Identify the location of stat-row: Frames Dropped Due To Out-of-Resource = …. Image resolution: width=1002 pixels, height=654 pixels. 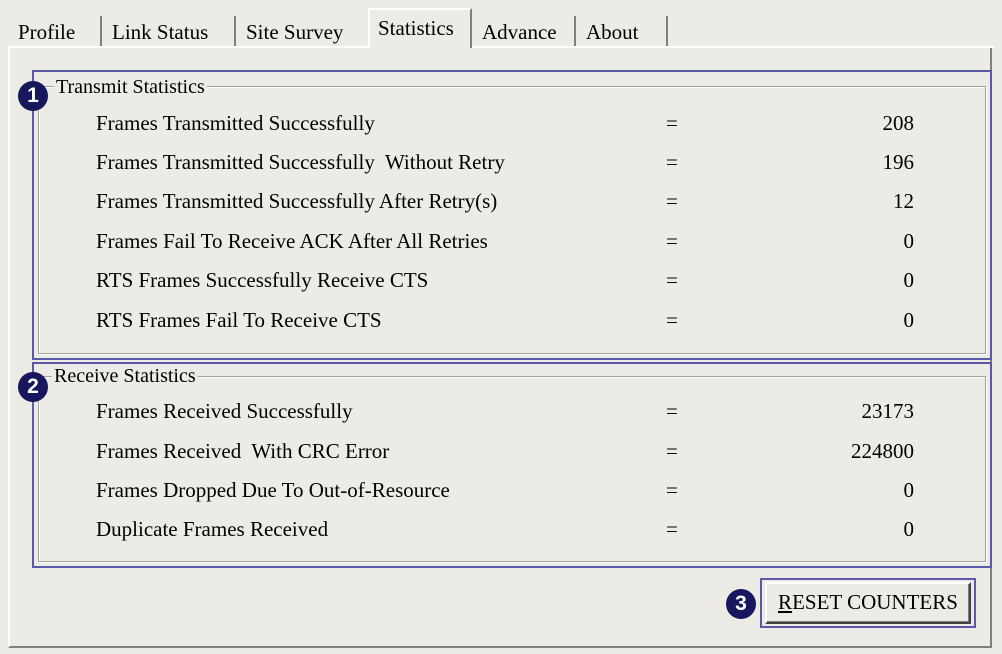
(511, 490).